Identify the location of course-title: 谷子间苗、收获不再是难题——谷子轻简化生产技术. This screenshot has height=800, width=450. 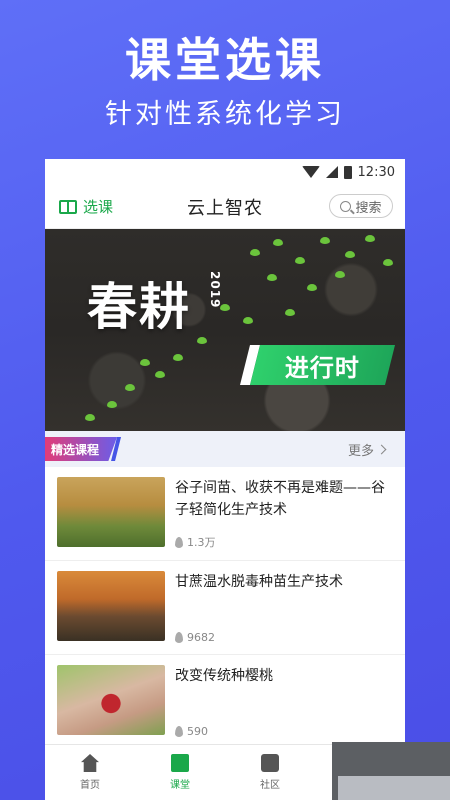
(280, 499).